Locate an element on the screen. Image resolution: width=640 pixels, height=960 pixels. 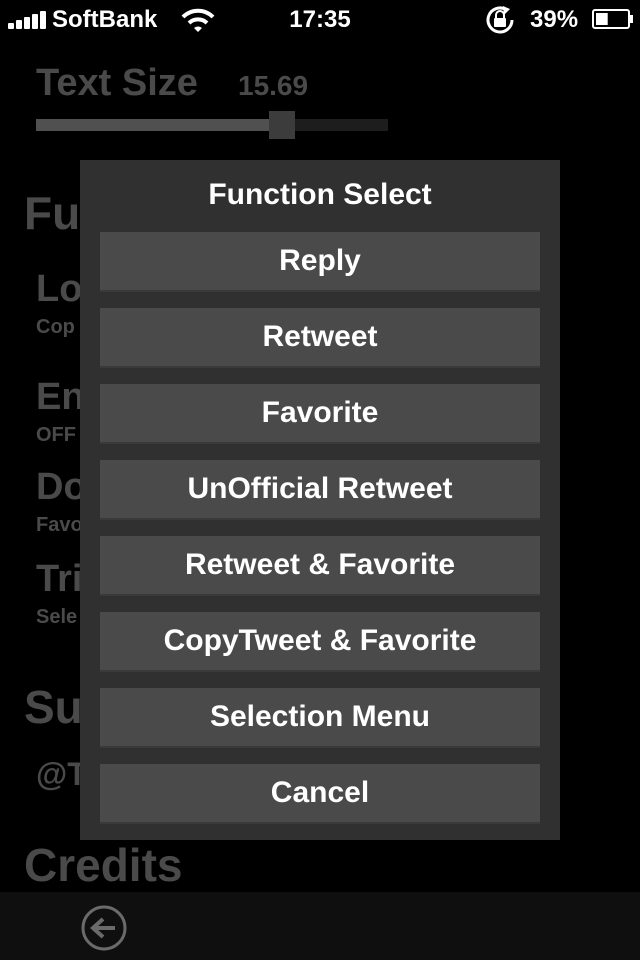
setting-item-title: En is located at coordinates (60, 397).